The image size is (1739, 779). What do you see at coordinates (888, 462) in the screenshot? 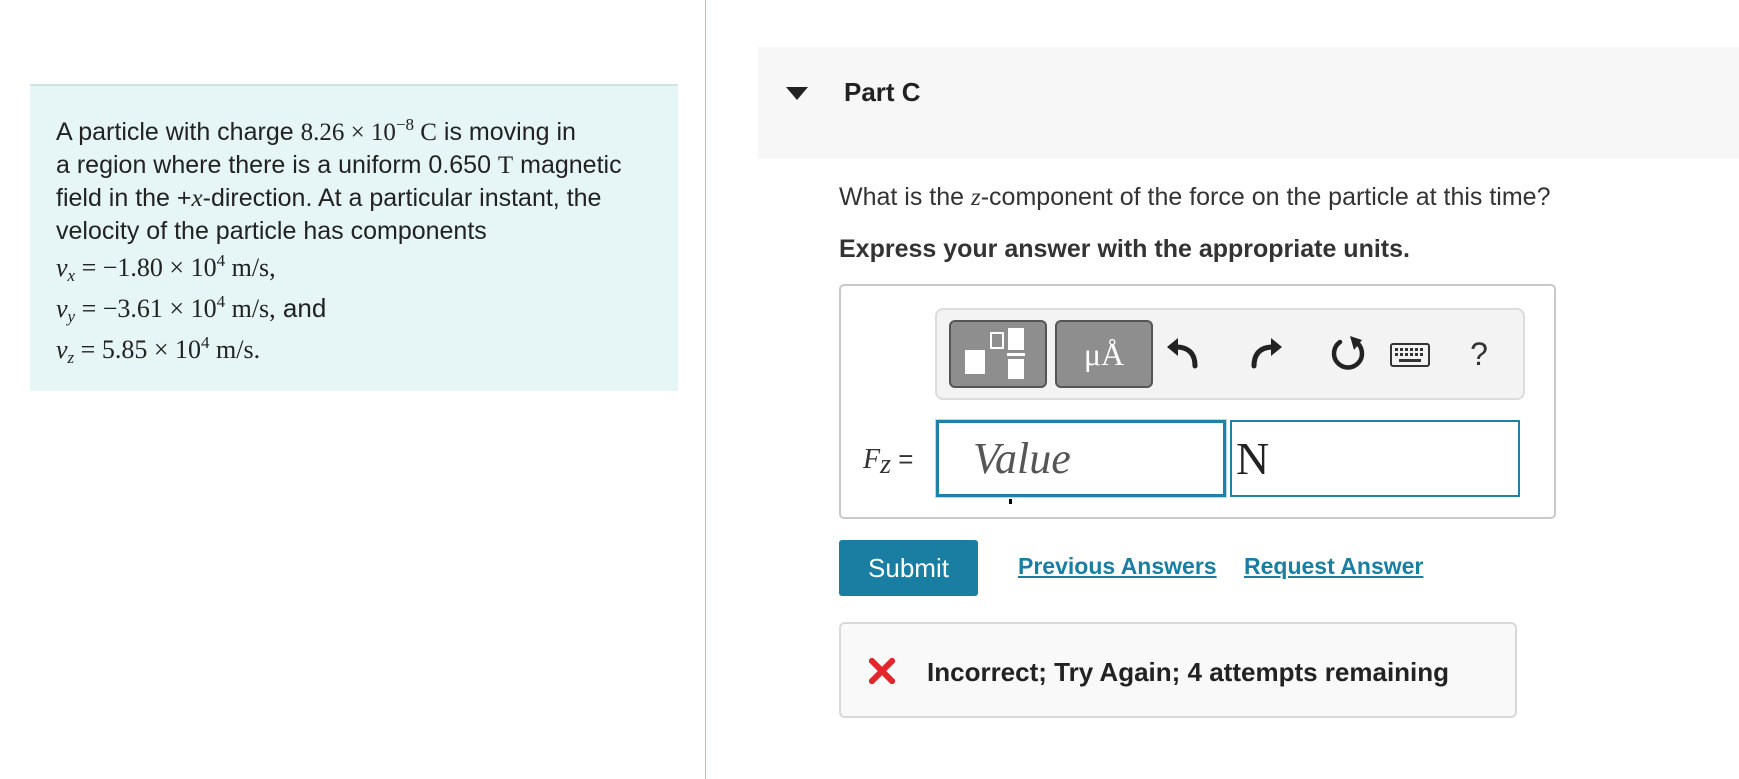
I see `force-z-label: Fz =` at bounding box center [888, 462].